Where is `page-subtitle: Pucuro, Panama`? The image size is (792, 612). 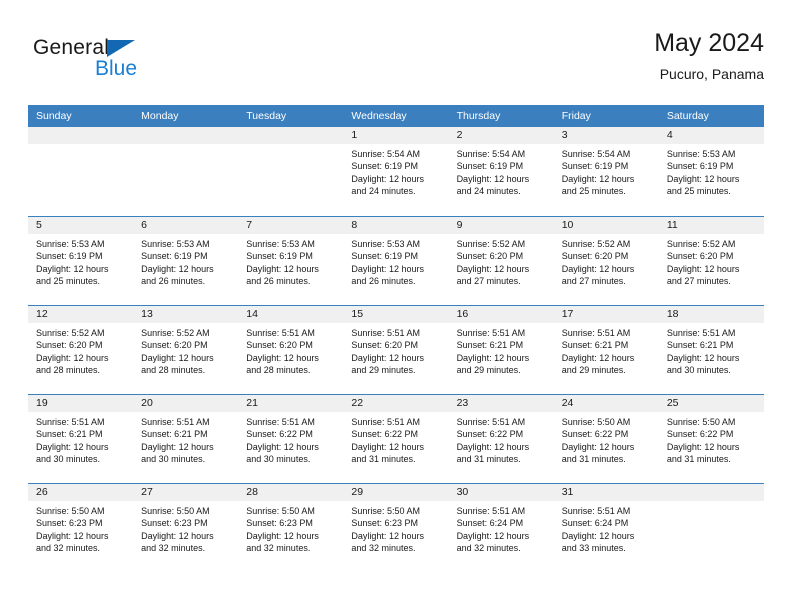
page-subtitle: Pucuro, Panama is located at coordinates (711, 74).